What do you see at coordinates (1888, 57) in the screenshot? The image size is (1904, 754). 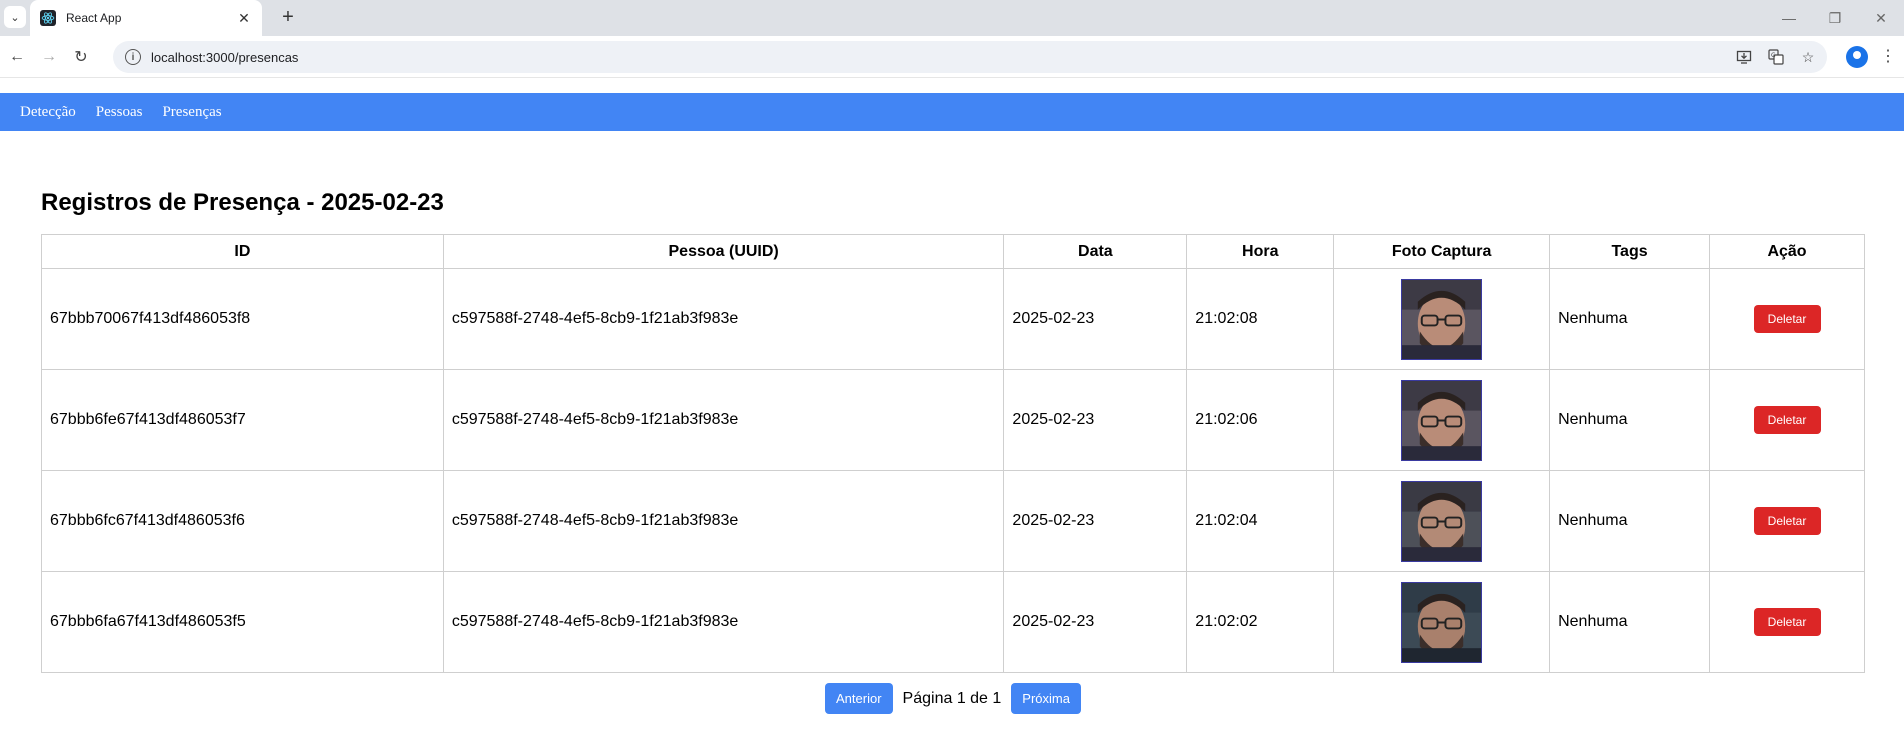 I see `browser-menu-icon: ⋮` at bounding box center [1888, 57].